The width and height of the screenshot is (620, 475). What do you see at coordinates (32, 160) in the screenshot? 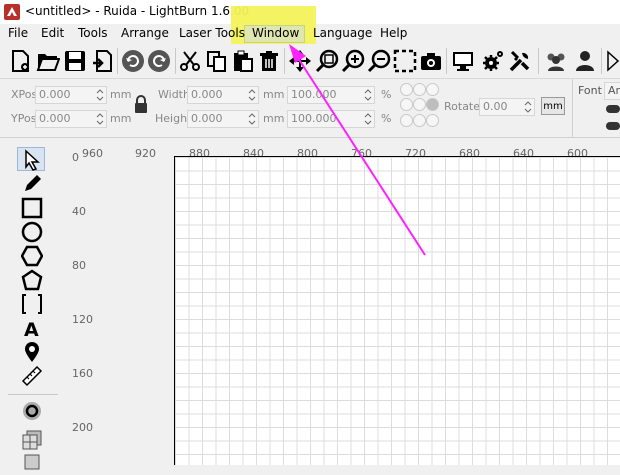
I see `select-arrow-icon` at bounding box center [32, 160].